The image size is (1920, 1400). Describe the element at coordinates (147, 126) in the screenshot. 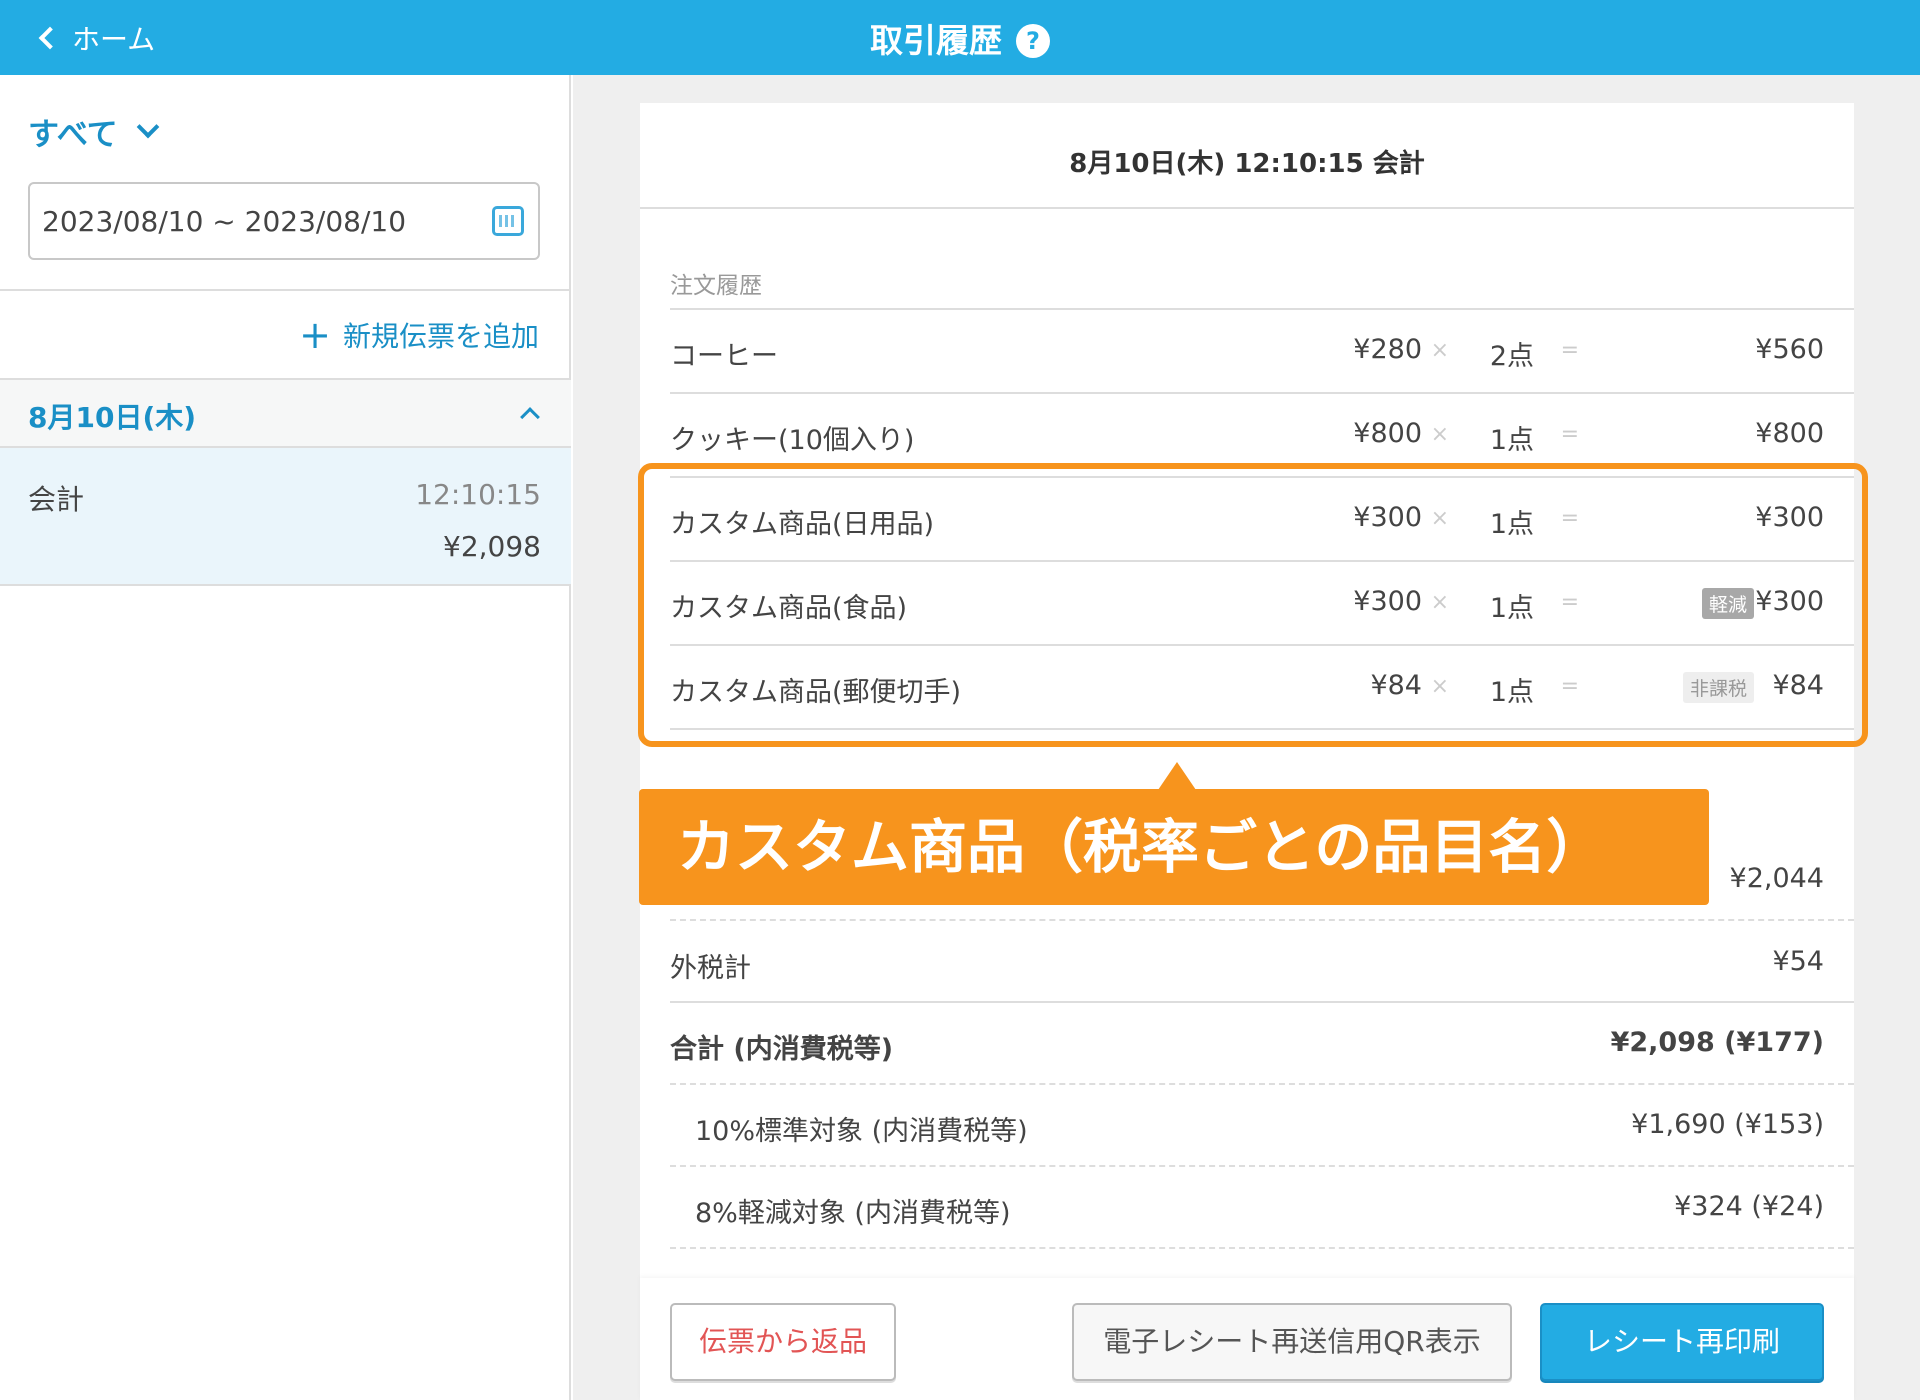

I see `chevron-down-icon` at that location.